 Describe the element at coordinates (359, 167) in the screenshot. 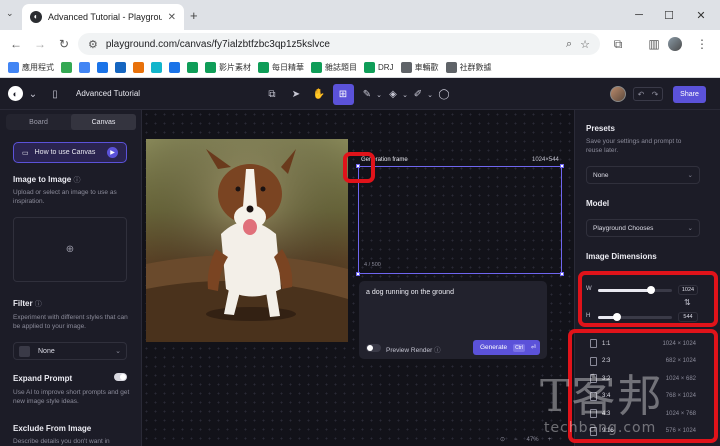

I see `highlight-frame-handle` at that location.